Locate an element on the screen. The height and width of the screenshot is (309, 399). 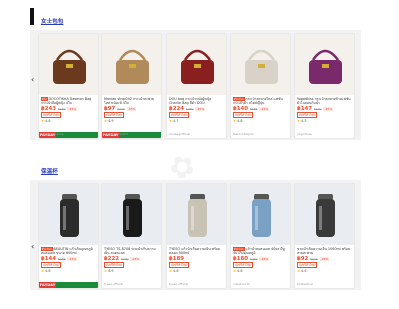
discount-badge: -34% is located at coordinates (72, 108).